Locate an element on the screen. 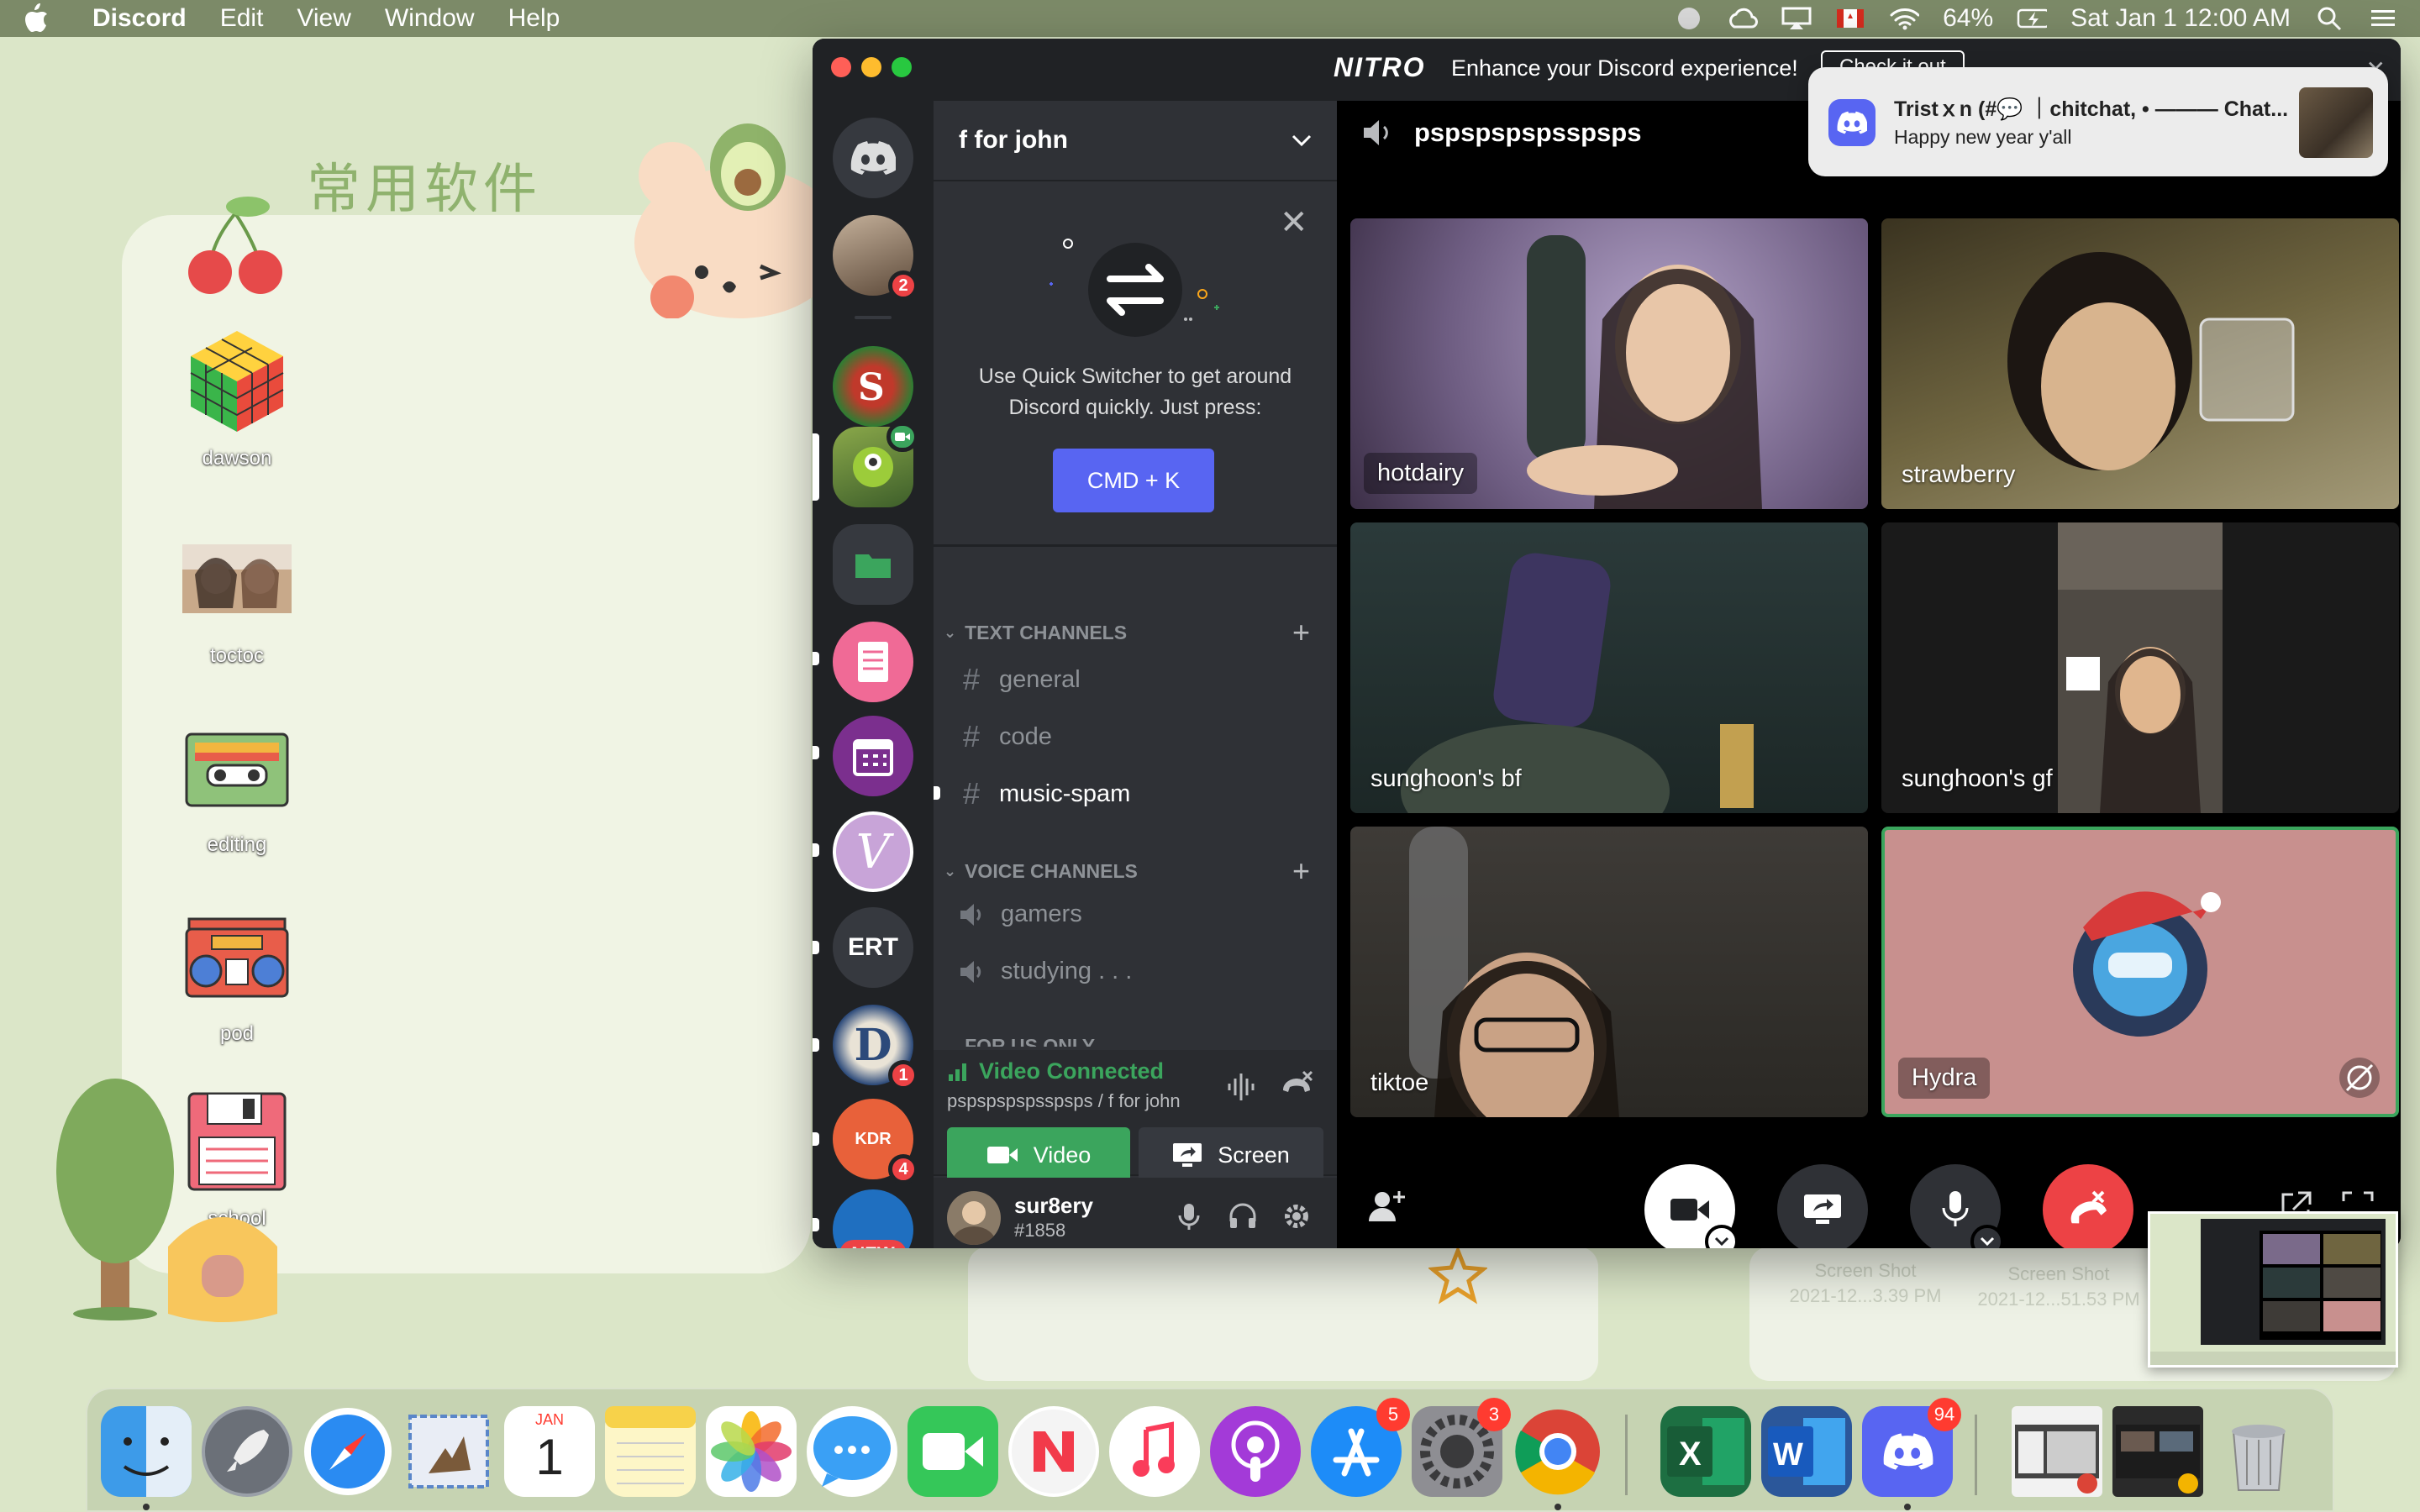 The height and width of the screenshot is (1512, 2420). menu-window: Window is located at coordinates (430, 18).